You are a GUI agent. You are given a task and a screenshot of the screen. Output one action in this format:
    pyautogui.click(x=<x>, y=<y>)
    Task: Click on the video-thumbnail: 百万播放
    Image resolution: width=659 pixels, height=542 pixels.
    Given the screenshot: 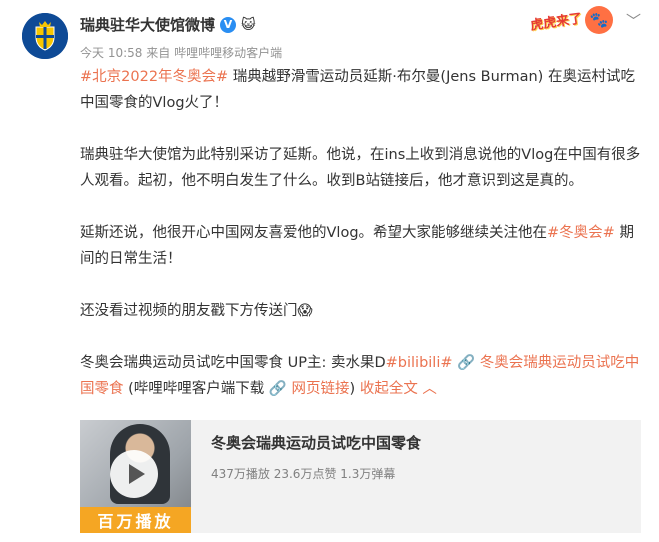 What is the action you would take?
    pyautogui.click(x=135, y=476)
    